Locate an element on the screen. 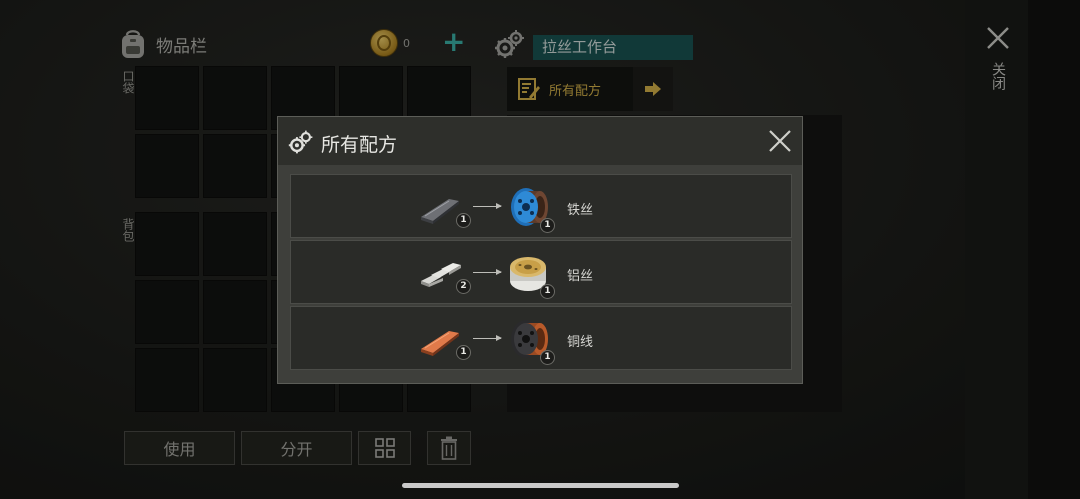 The height and width of the screenshot is (499, 1080). close-icon is located at coordinates (780, 141).